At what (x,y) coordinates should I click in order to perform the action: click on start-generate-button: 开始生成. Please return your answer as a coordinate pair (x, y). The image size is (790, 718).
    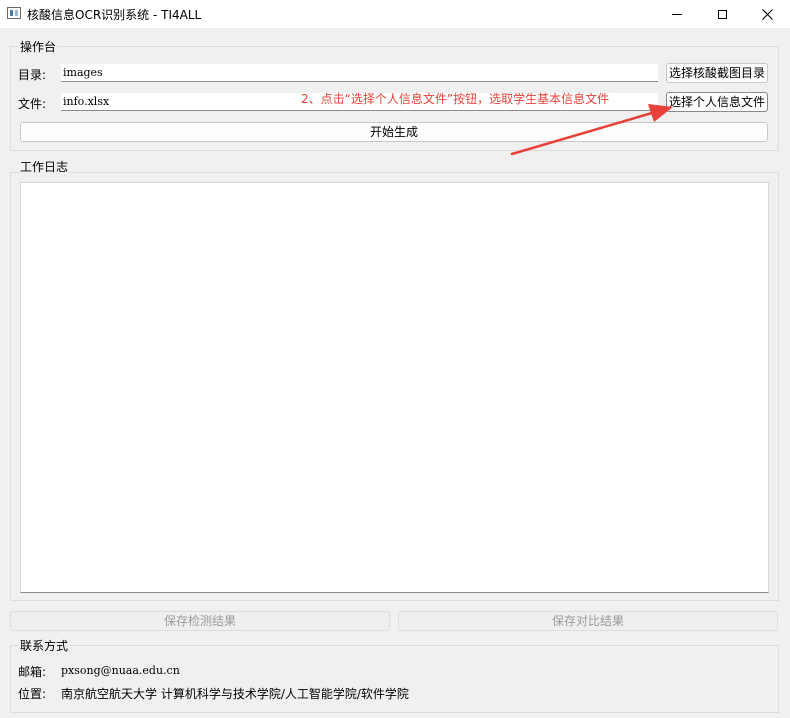
    Looking at the image, I should click on (394, 132).